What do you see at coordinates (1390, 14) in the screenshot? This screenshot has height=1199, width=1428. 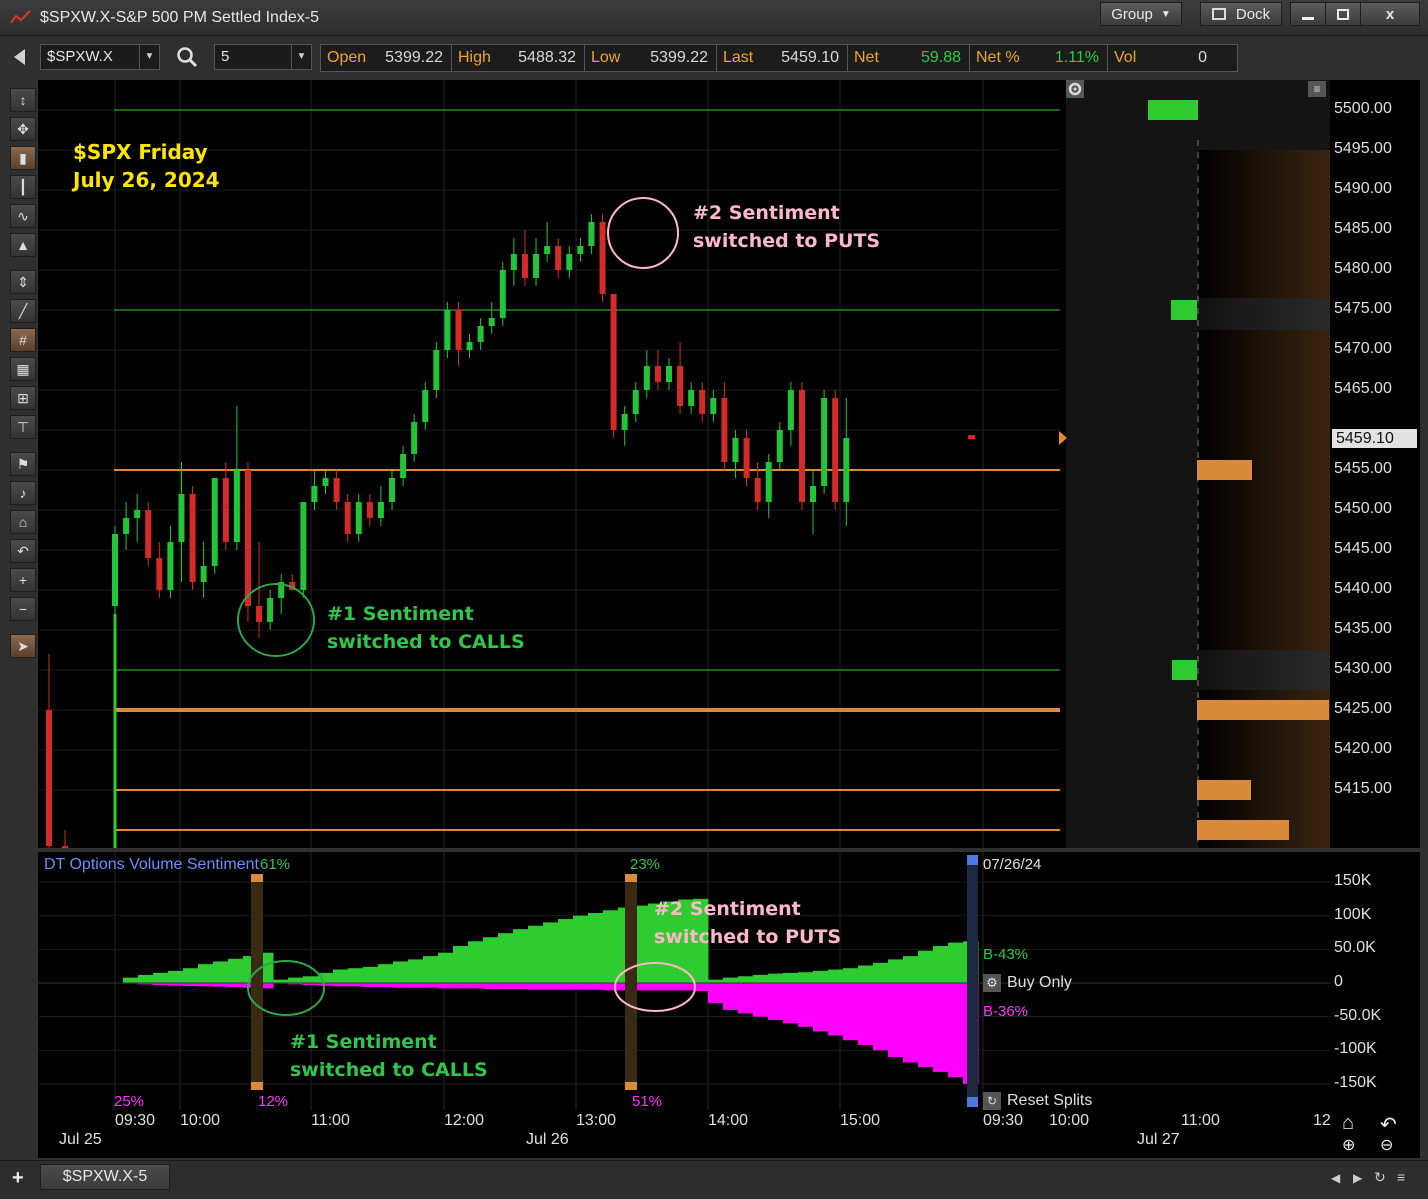 I see `close-button: x` at bounding box center [1390, 14].